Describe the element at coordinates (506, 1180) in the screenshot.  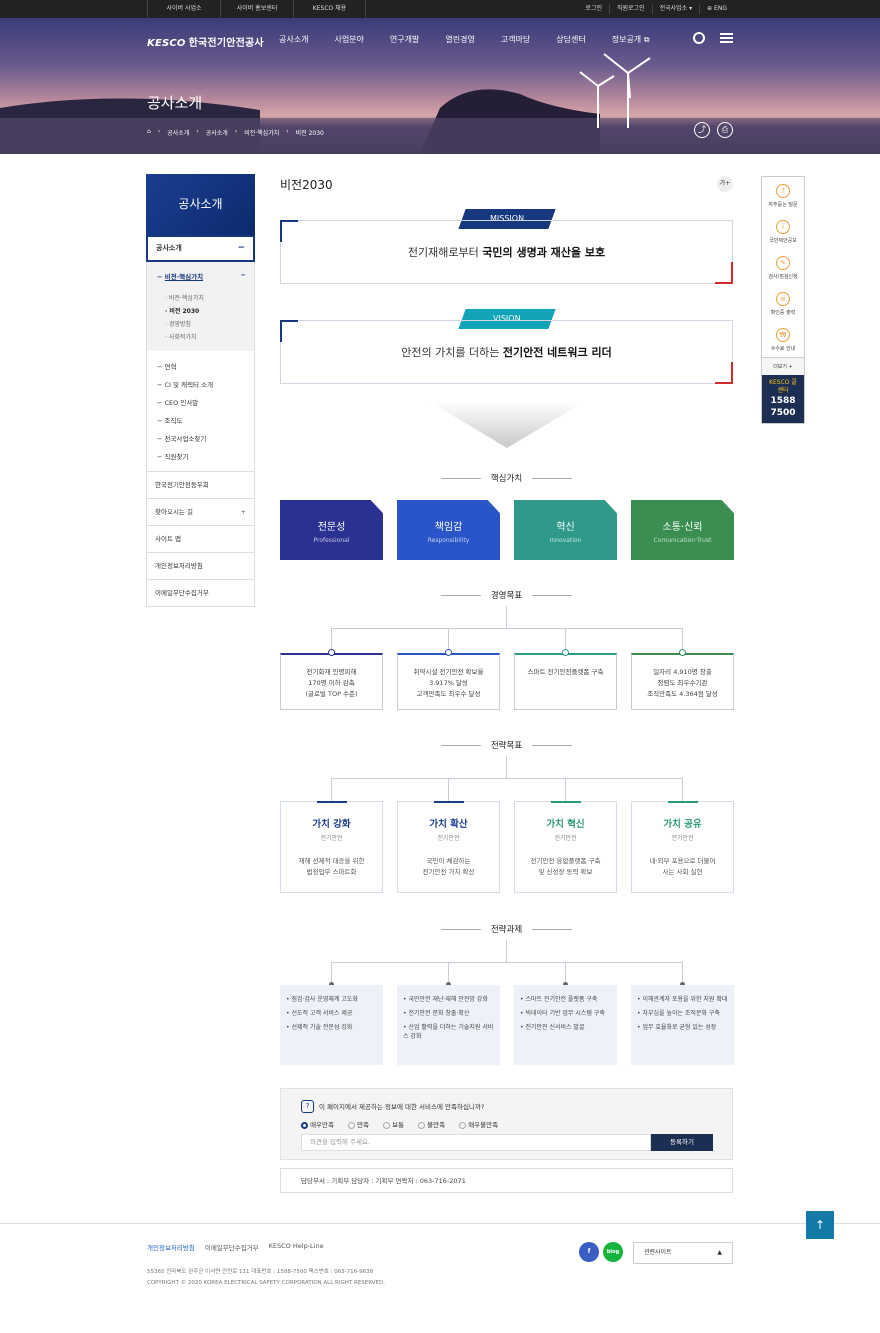
I see `charge-info: 담당부서 : 기획부 담당자 : 기획부 연락처 : 063-716-2071` at that location.